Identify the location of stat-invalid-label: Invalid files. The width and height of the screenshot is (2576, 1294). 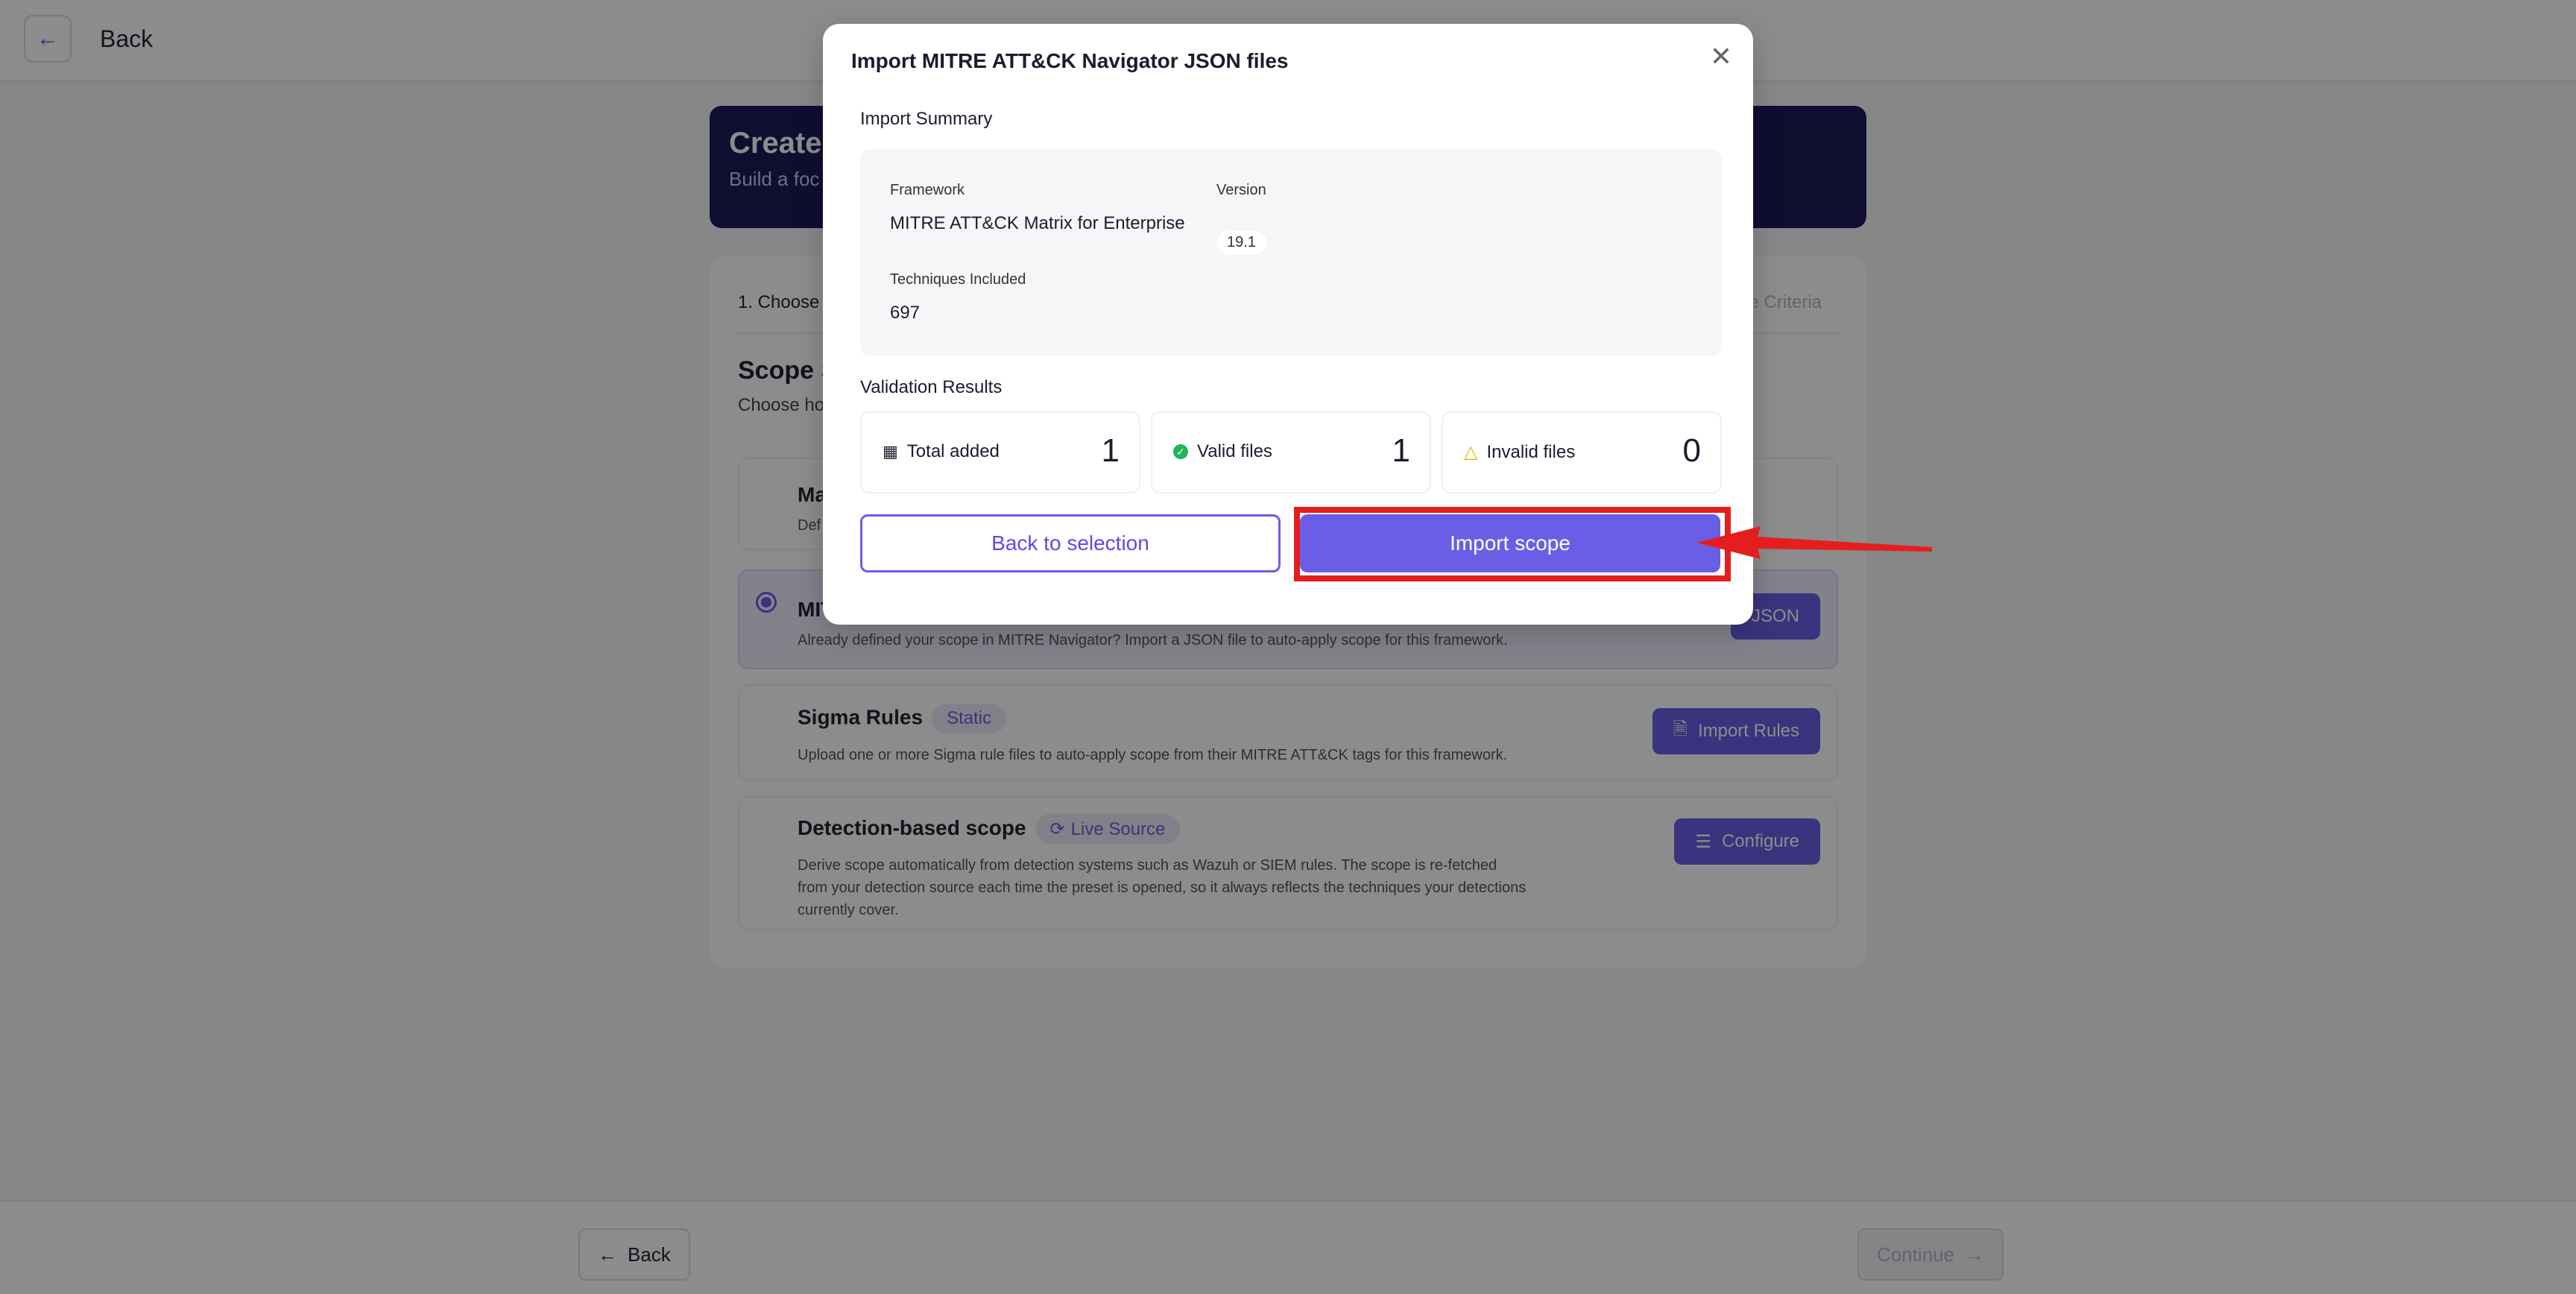
(1531, 451).